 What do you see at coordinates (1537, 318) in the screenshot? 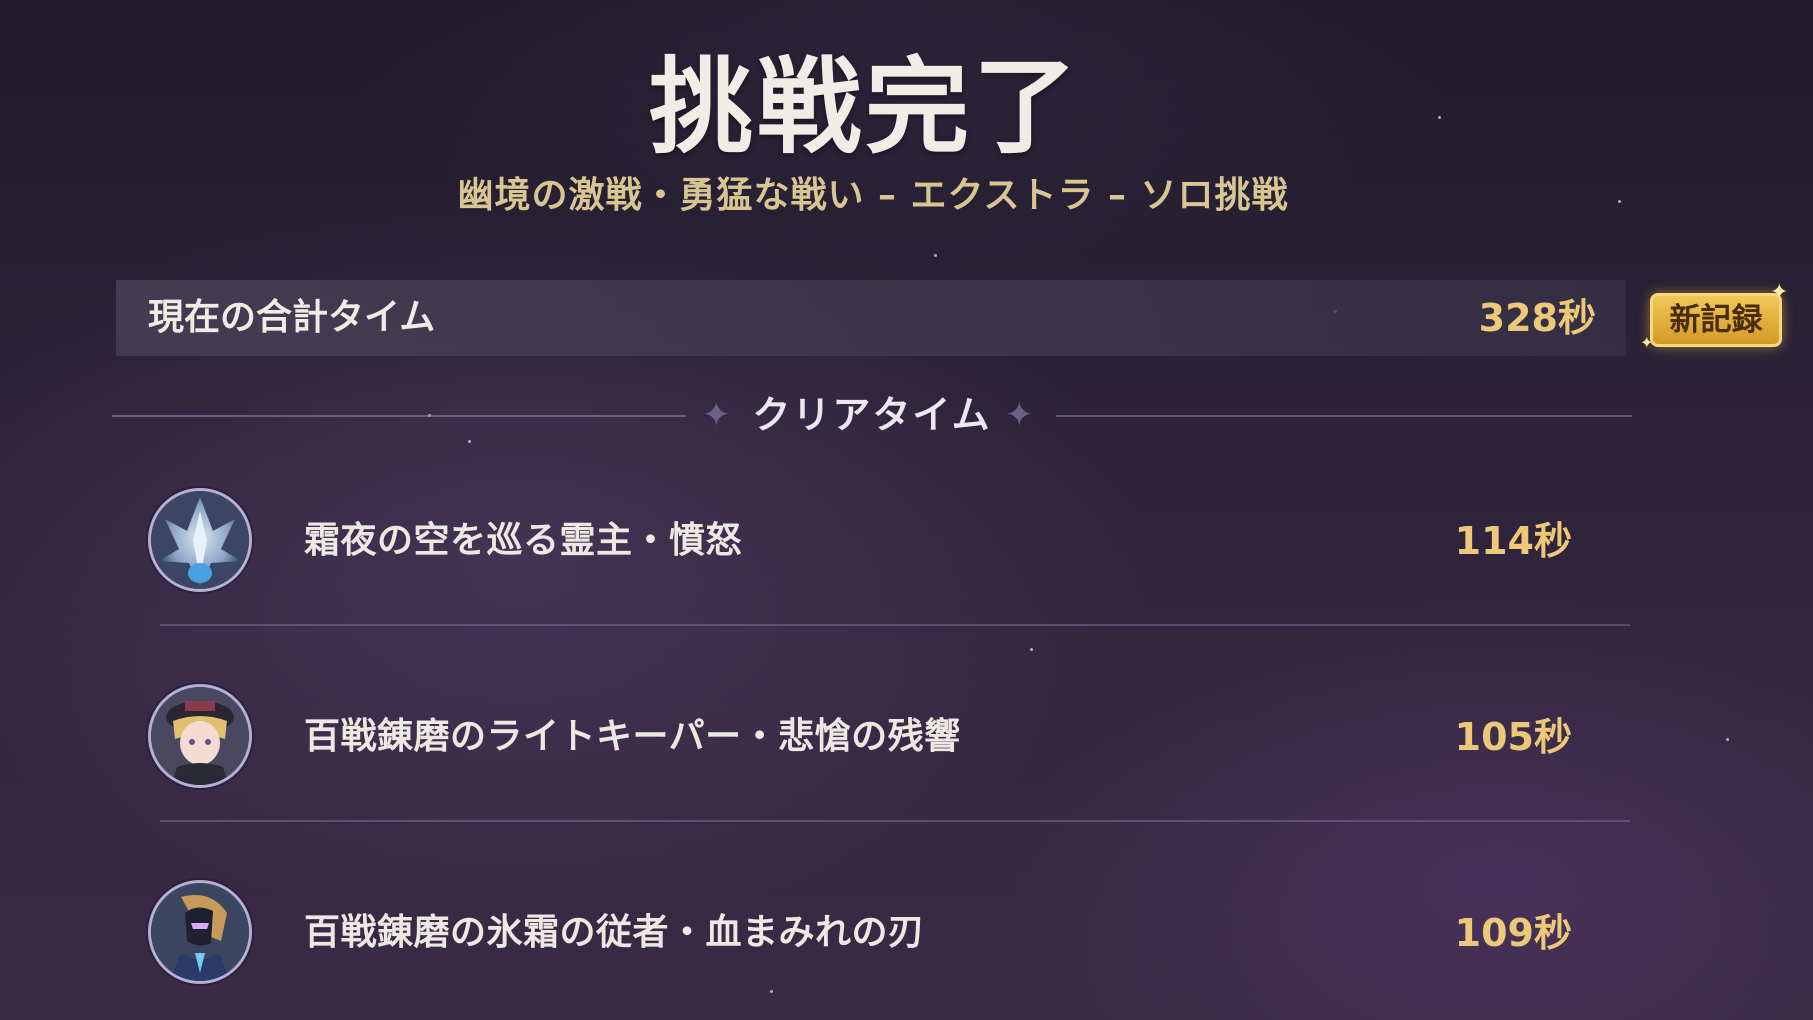
I see `total-time-value: 328秒` at bounding box center [1537, 318].